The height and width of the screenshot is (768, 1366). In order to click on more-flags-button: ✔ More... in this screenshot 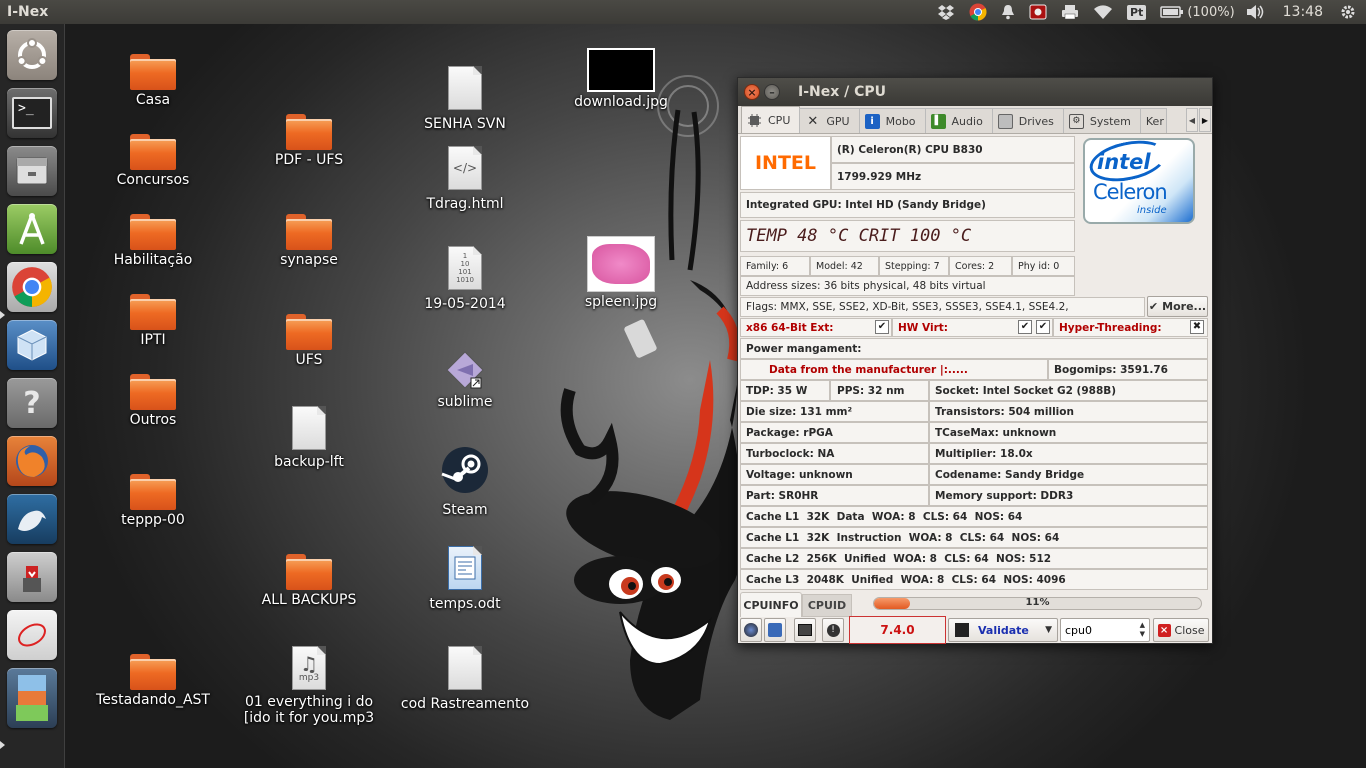, I will do `click(1177, 306)`.